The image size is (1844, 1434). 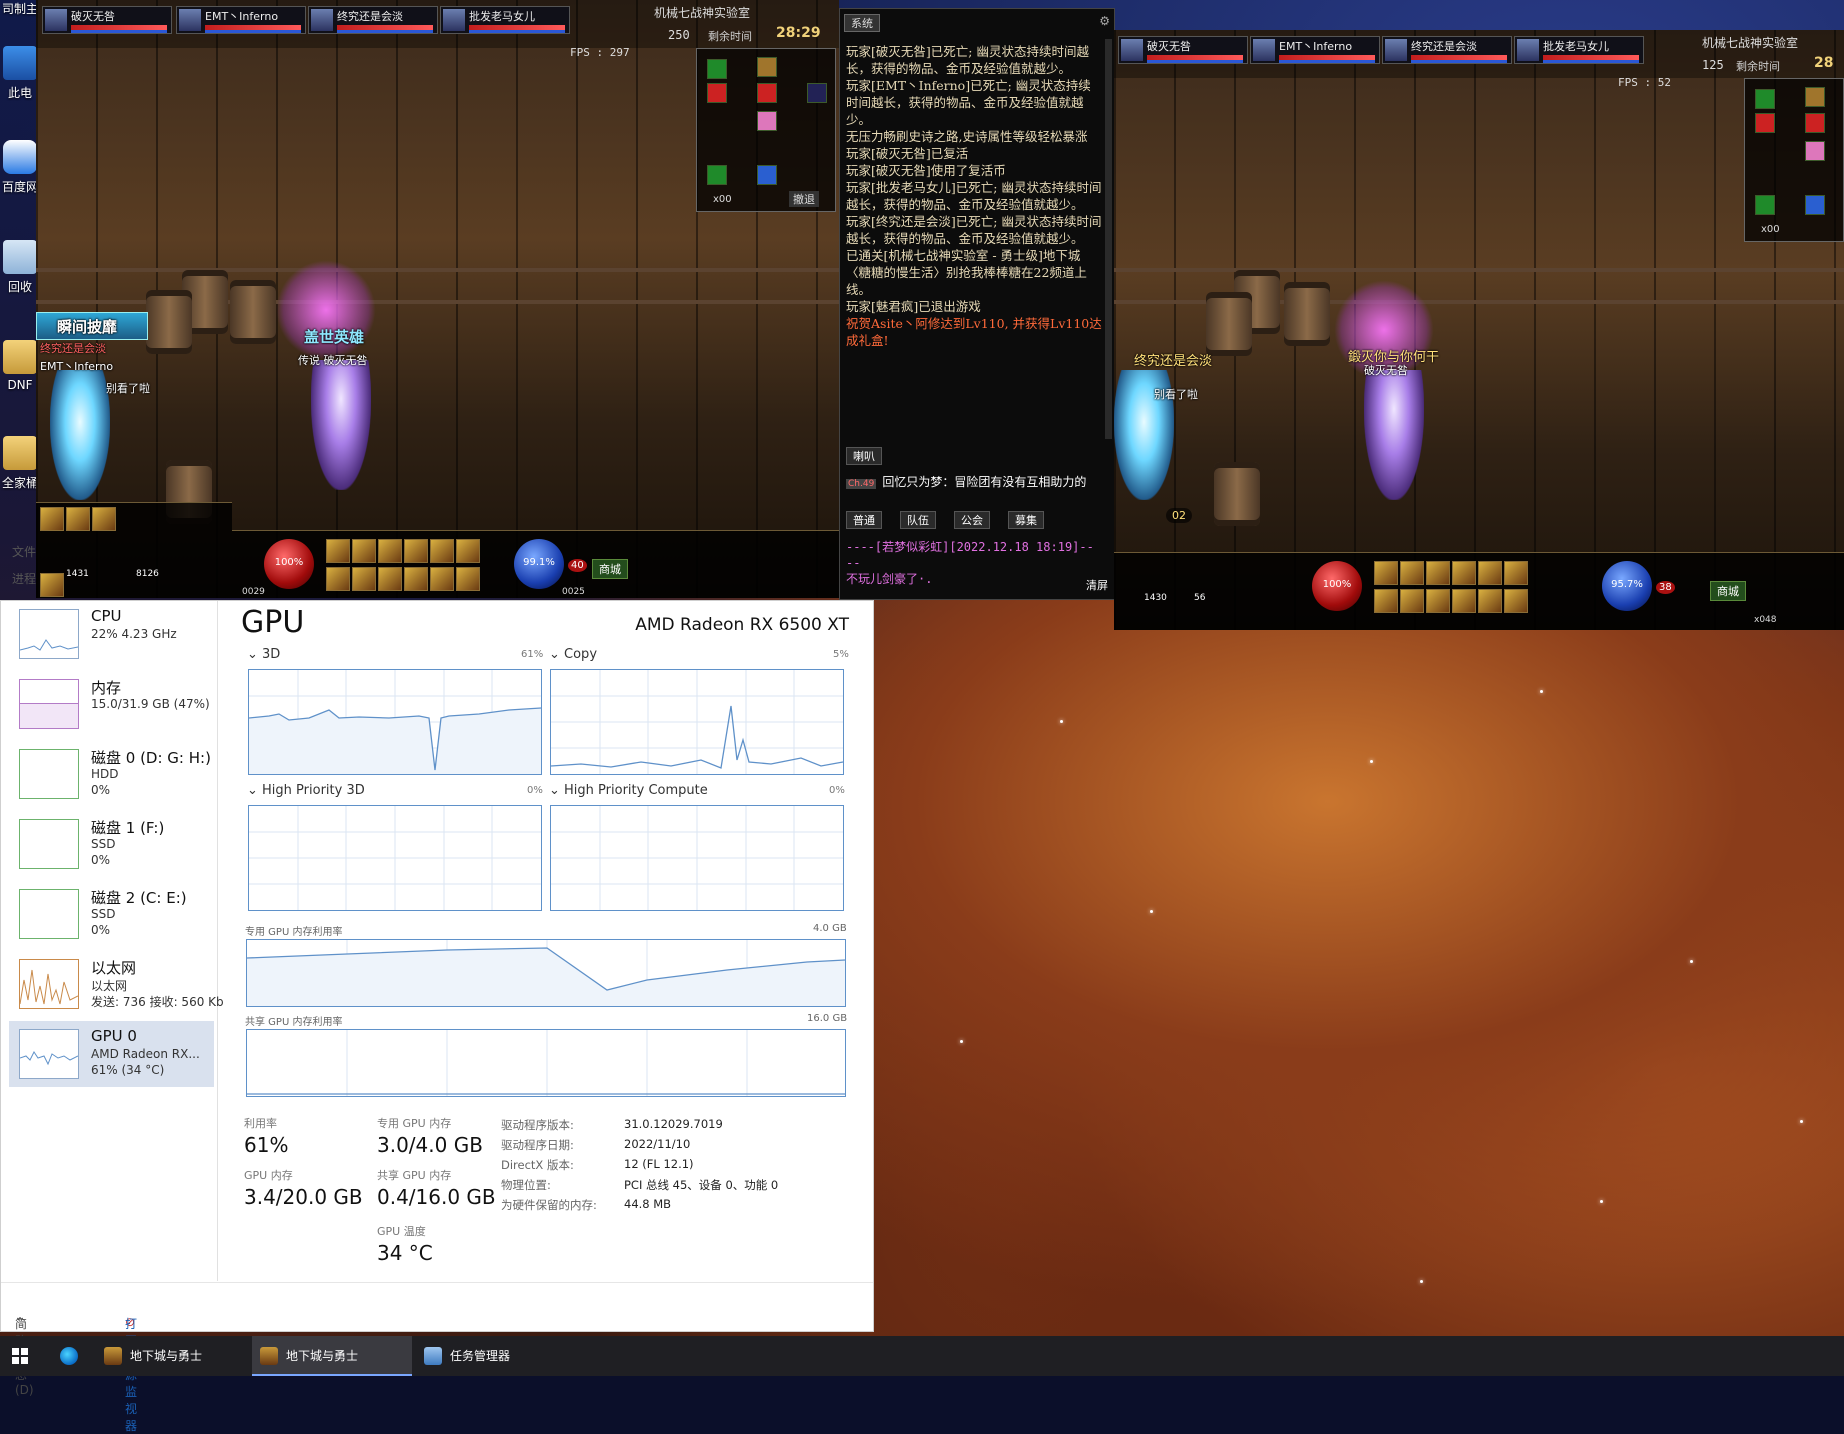 I want to click on taskbar-item-dnf-1: 地下城与勇士, so click(x=172, y=1356).